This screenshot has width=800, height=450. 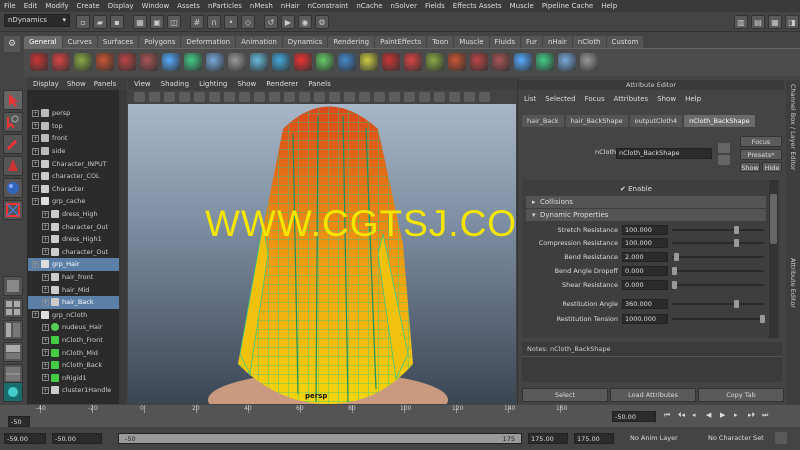 What do you see at coordinates (623, 189) in the screenshot?
I see `checkbox-icon: ✔` at bounding box center [623, 189].